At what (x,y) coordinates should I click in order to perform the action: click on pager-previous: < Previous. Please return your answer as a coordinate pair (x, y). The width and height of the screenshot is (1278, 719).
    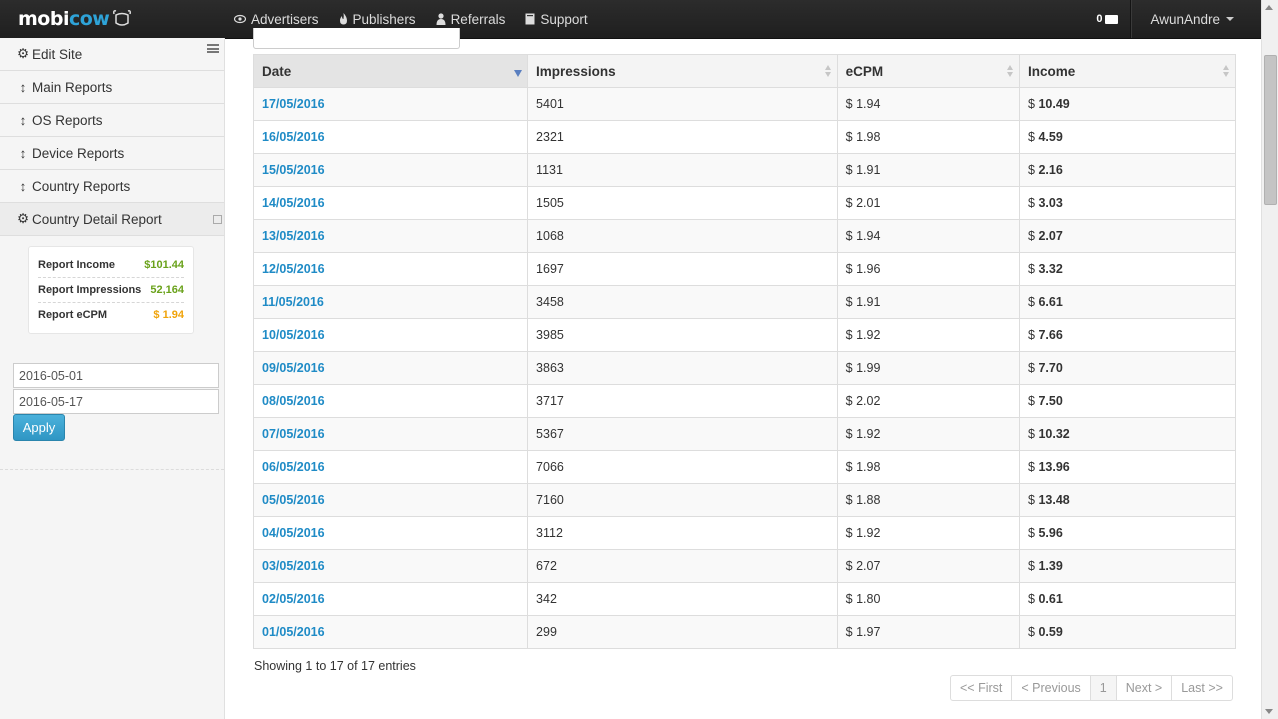
    Looking at the image, I should click on (1051, 688).